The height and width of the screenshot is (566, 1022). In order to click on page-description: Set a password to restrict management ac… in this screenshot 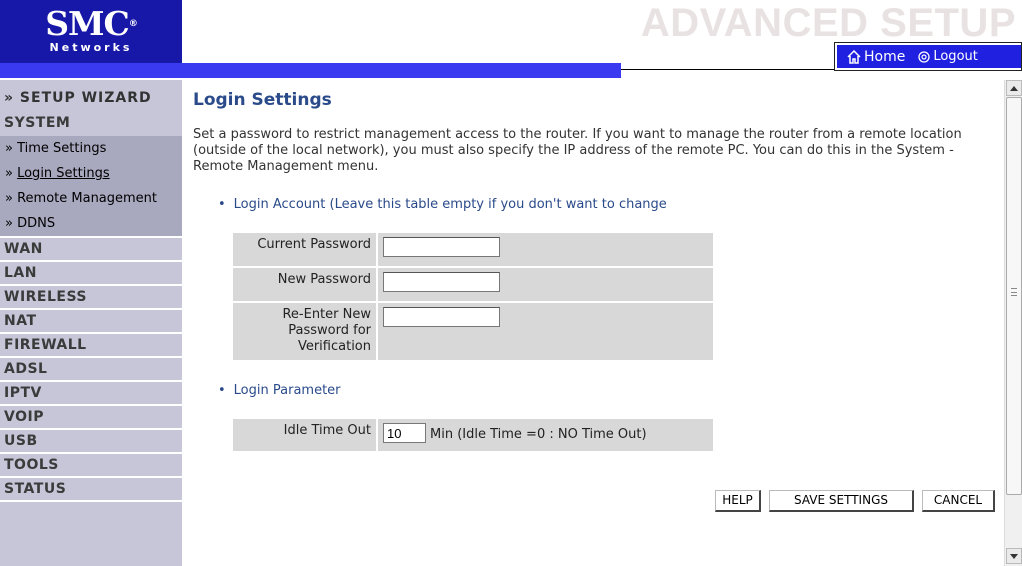, I will do `click(577, 150)`.